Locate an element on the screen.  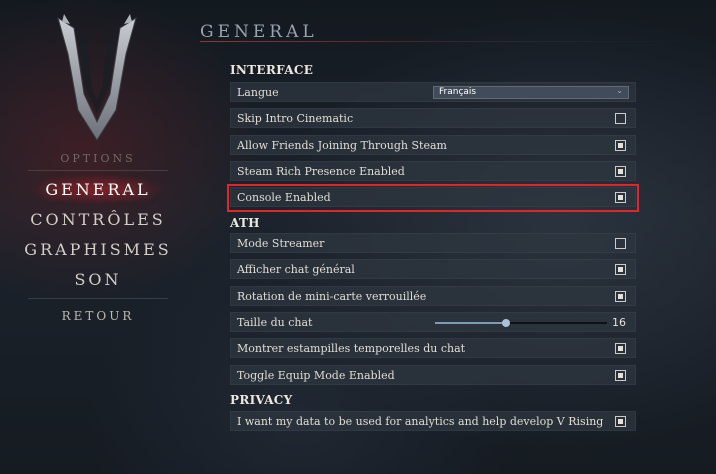
setting-label: Toggle Equip Mode Enabled is located at coordinates (316, 375).